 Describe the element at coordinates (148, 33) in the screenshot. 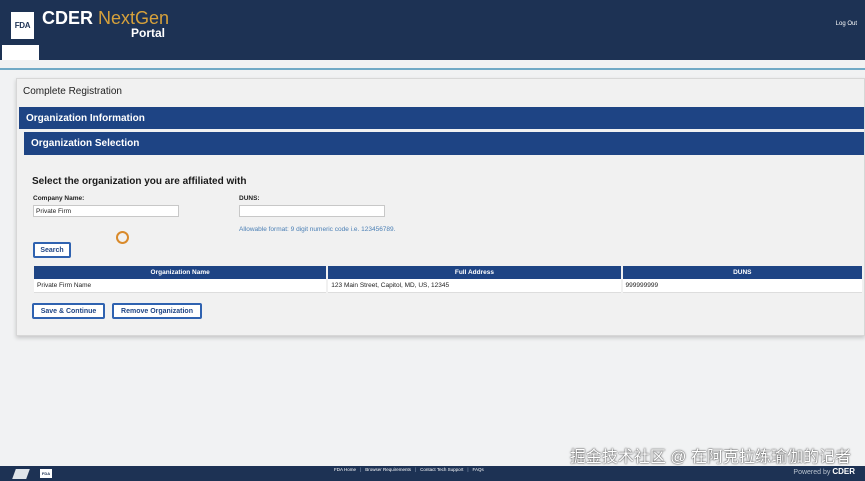

I see `brand-portal: Portal` at that location.